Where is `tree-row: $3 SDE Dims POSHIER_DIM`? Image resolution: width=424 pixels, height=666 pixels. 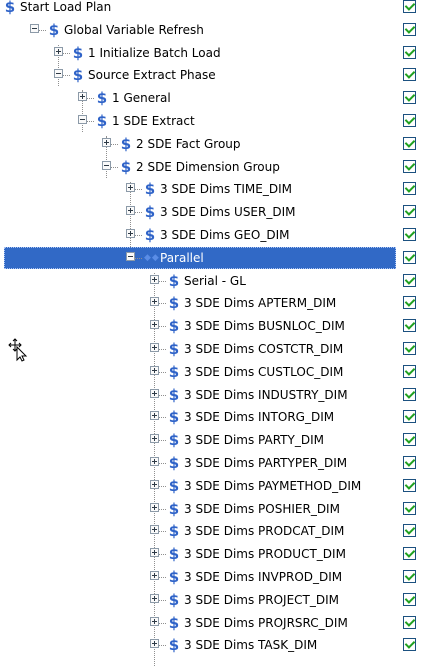
tree-row: $3 SDE Dims POSHIER_DIM is located at coordinates (212, 509).